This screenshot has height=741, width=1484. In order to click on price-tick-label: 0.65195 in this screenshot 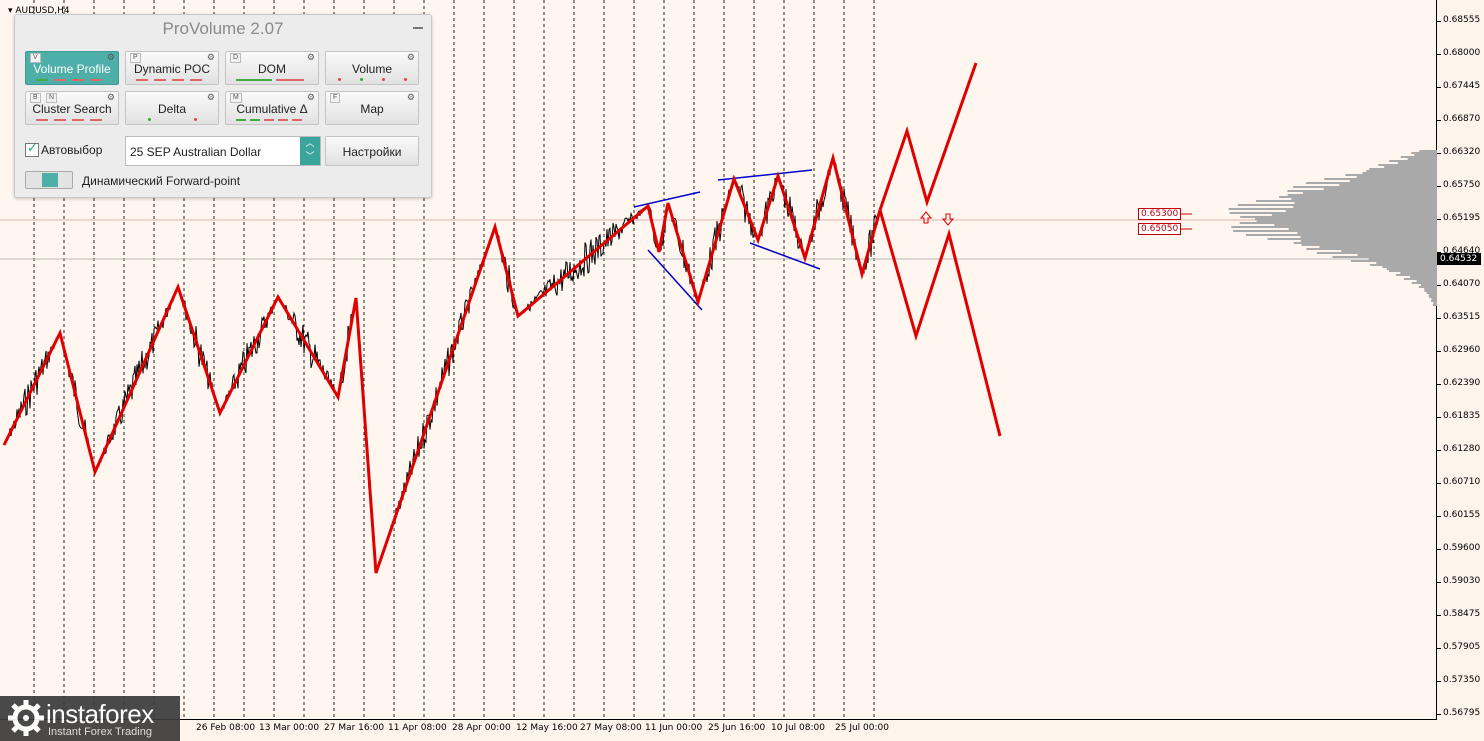, I will do `click(1462, 218)`.